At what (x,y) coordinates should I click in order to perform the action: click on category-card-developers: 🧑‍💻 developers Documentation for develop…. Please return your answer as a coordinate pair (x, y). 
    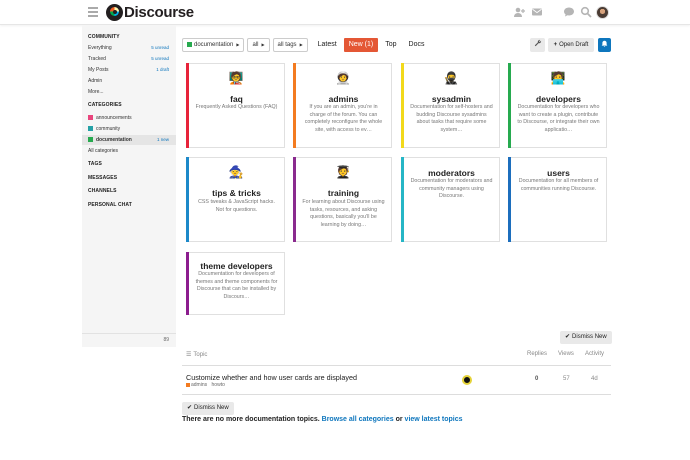
    Looking at the image, I should click on (557, 105).